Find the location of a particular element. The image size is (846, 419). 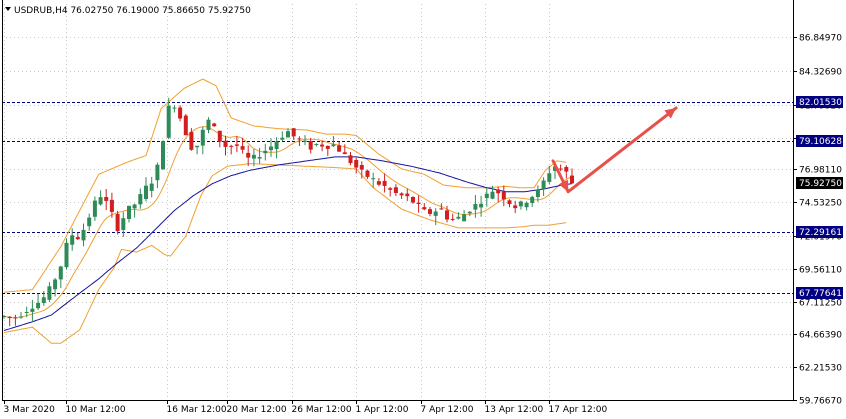

x-tick-label: 10 Mar 12:00 is located at coordinates (96, 410).